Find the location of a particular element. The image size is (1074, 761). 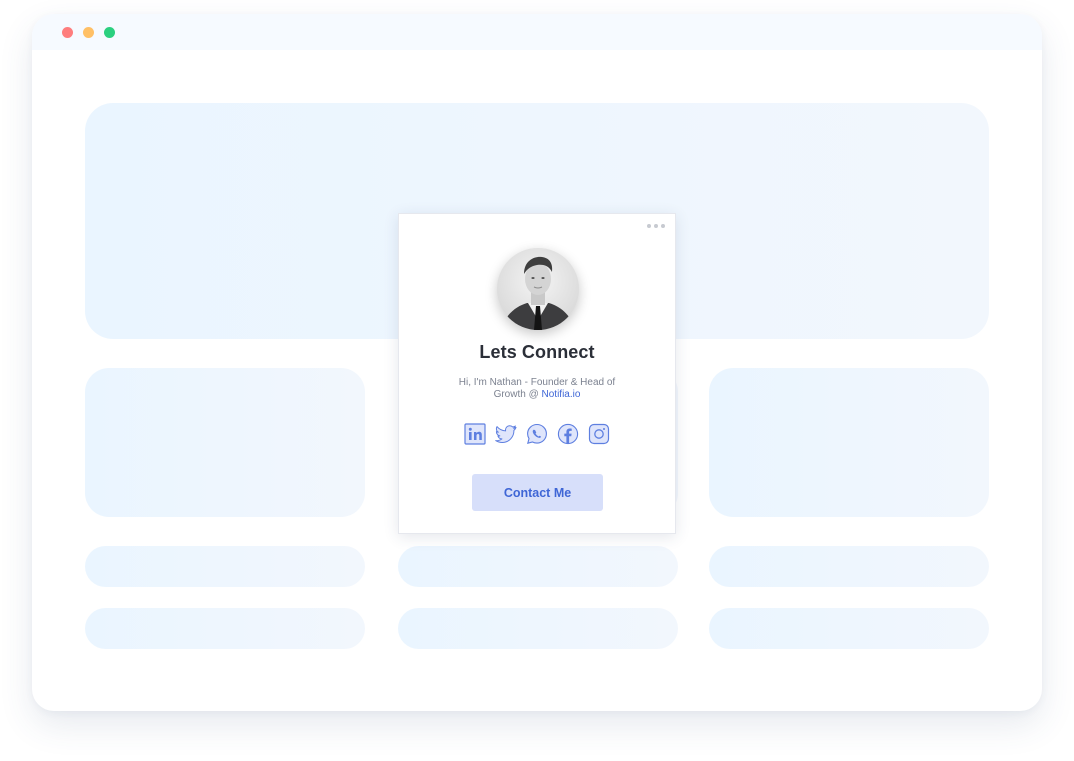

social-links is located at coordinates (537, 434).